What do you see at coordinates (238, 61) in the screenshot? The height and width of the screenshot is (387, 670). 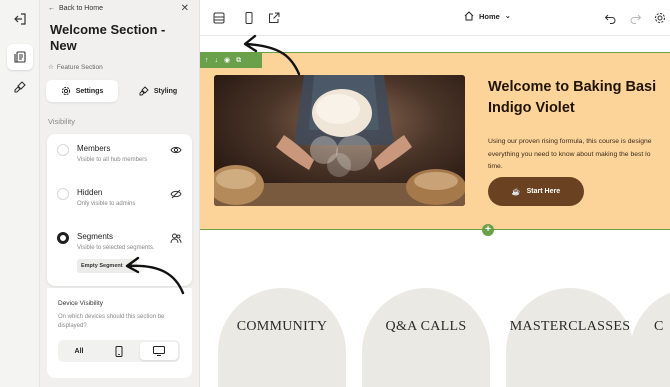 I see `duplicate-icon: ⧉` at bounding box center [238, 61].